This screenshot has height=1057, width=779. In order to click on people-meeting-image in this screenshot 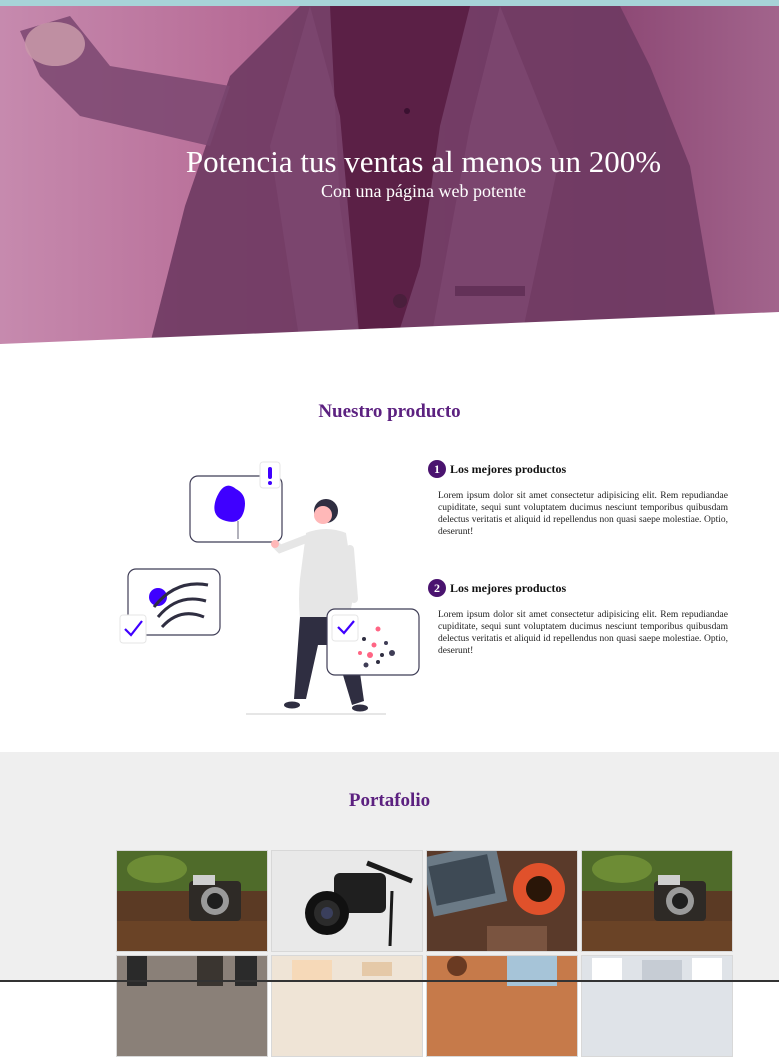, I will do `click(192, 1006)`.